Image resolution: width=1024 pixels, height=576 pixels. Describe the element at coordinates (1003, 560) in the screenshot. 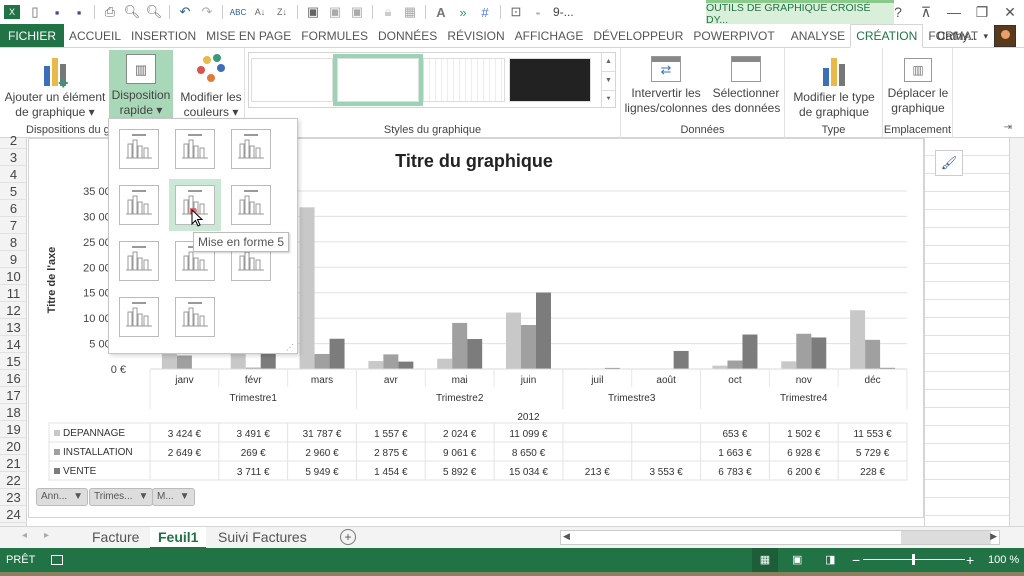

I see `zoom-level: 100 %` at that location.